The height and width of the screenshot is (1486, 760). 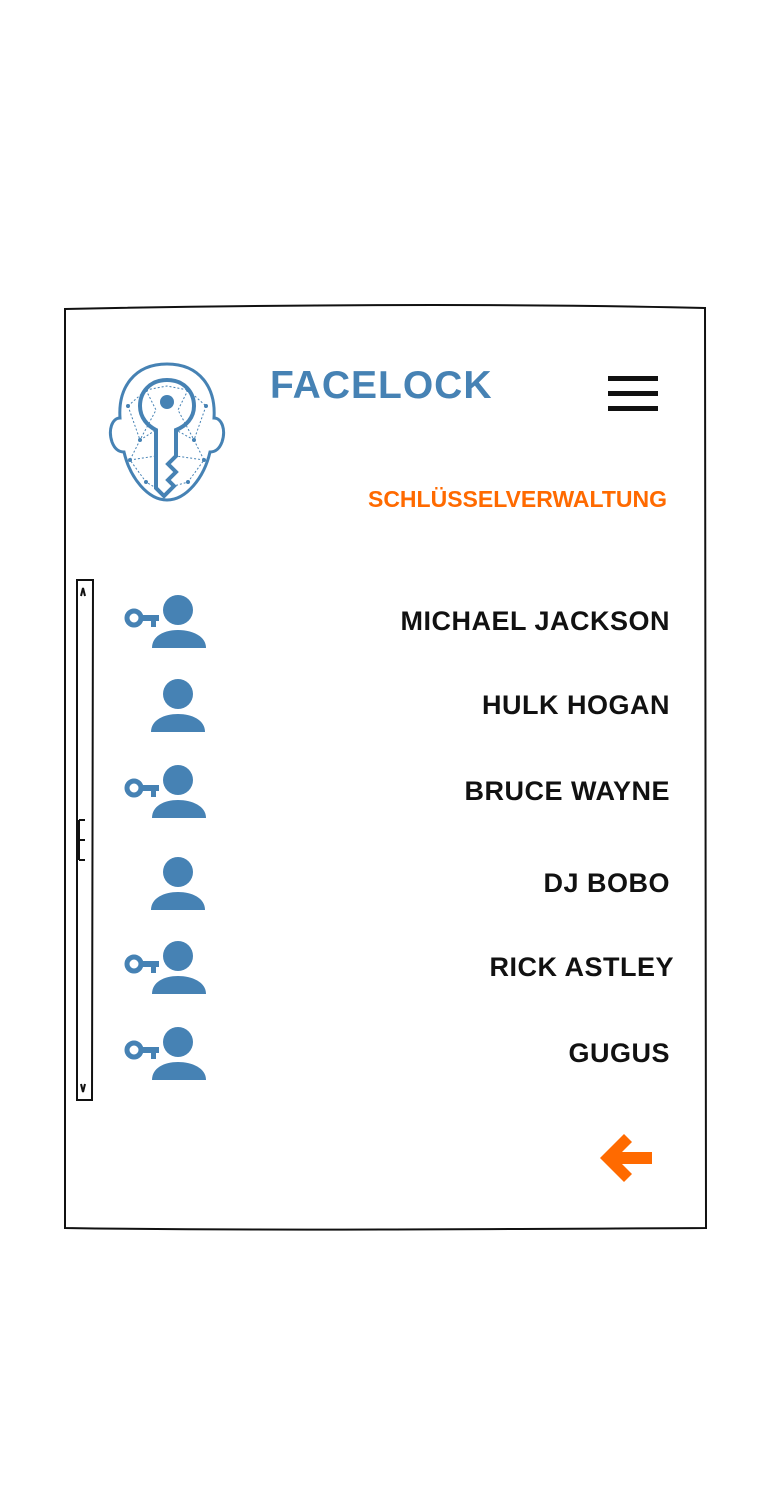 What do you see at coordinates (567, 791) in the screenshot?
I see `user-name: BRUCE WAYNE` at bounding box center [567, 791].